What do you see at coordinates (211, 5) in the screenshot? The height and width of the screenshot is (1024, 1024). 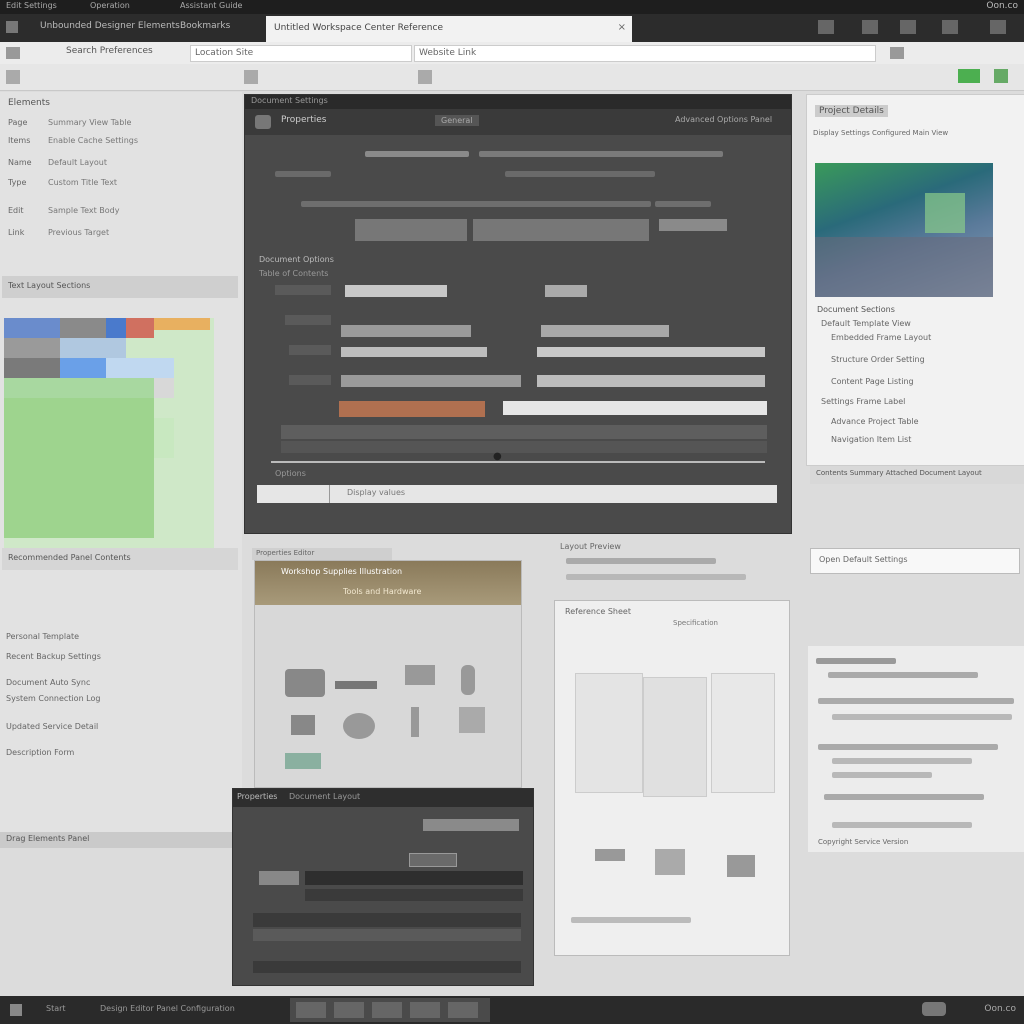 I see `menu-item-3: Assistant Guide` at bounding box center [211, 5].